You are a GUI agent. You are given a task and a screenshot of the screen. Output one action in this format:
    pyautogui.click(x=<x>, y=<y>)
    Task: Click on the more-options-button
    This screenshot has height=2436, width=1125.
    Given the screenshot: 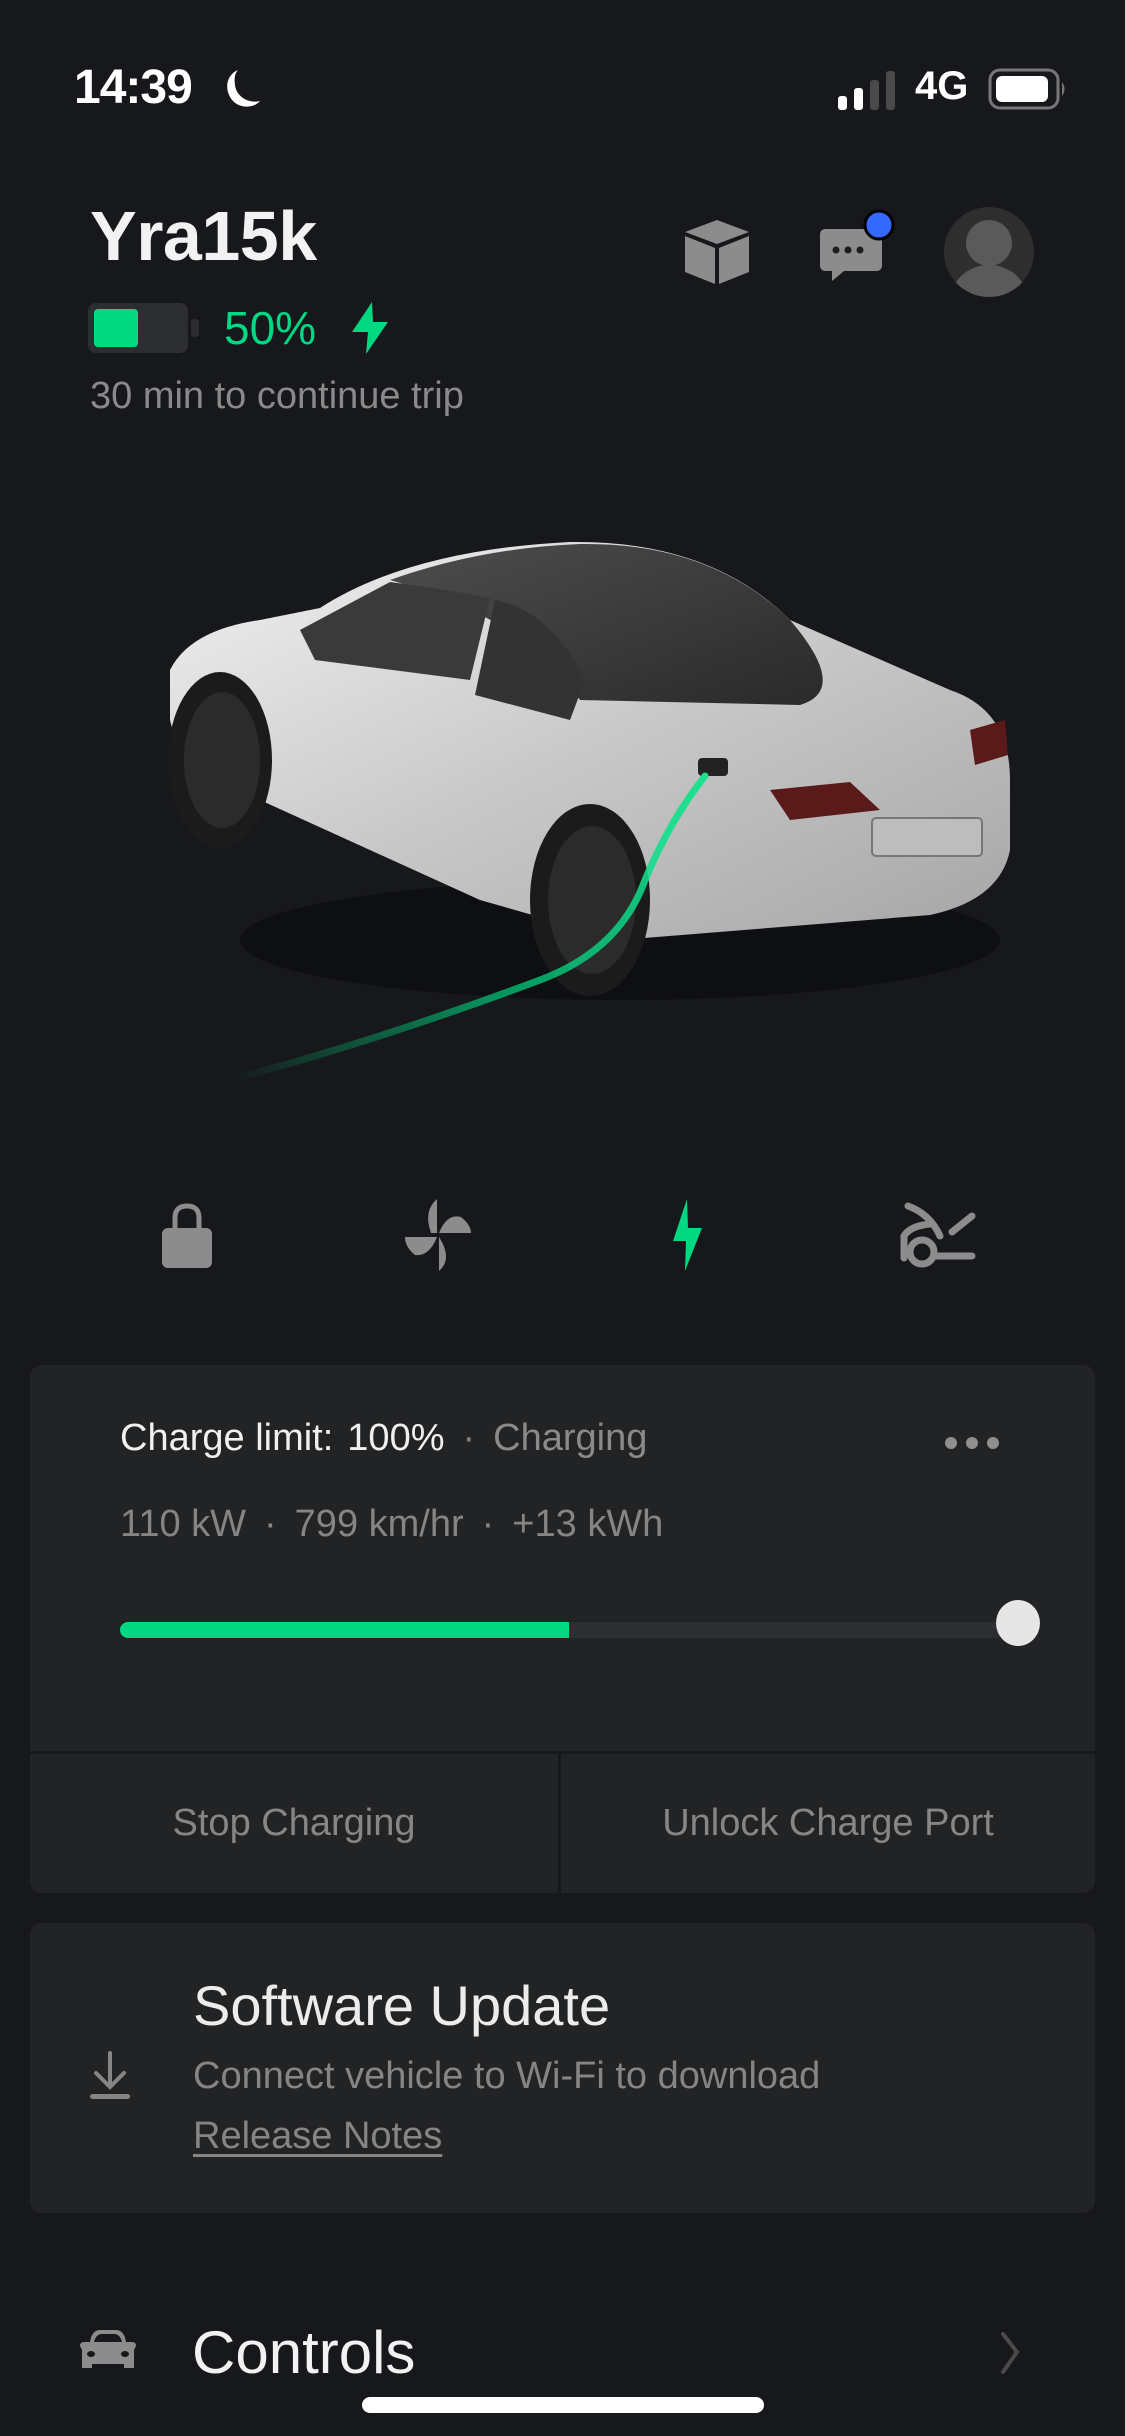 What is the action you would take?
    pyautogui.click(x=972, y=1443)
    